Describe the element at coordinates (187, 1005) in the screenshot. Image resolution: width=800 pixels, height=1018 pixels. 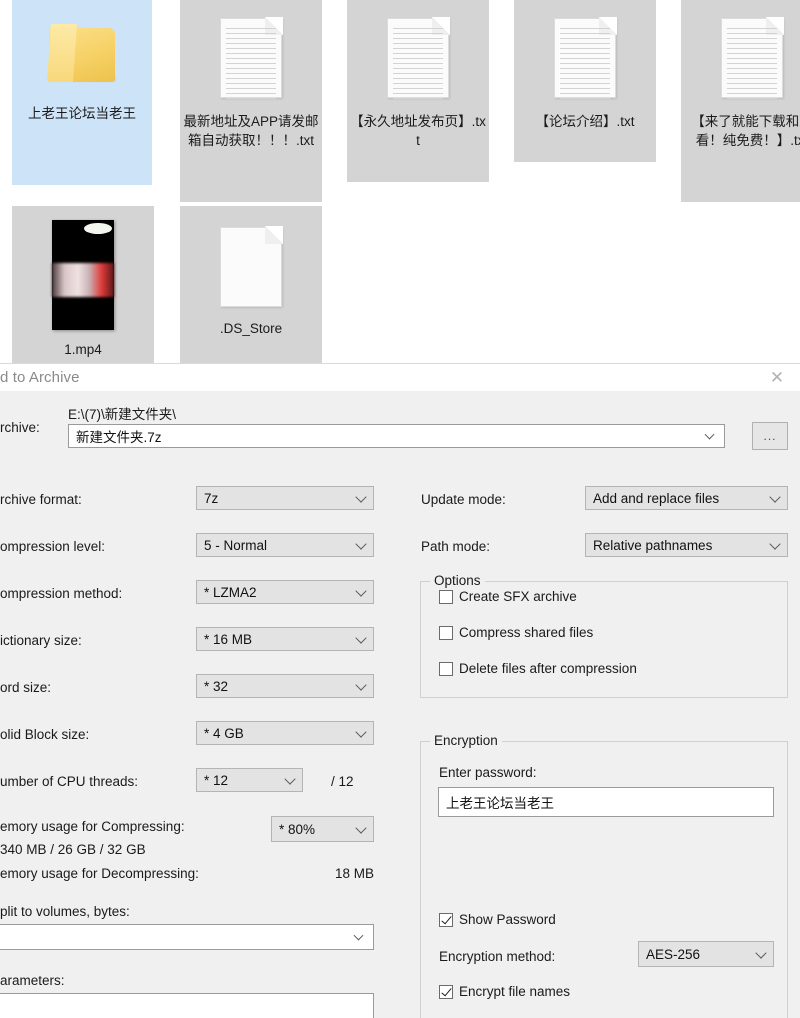
I see `parameters-input` at that location.